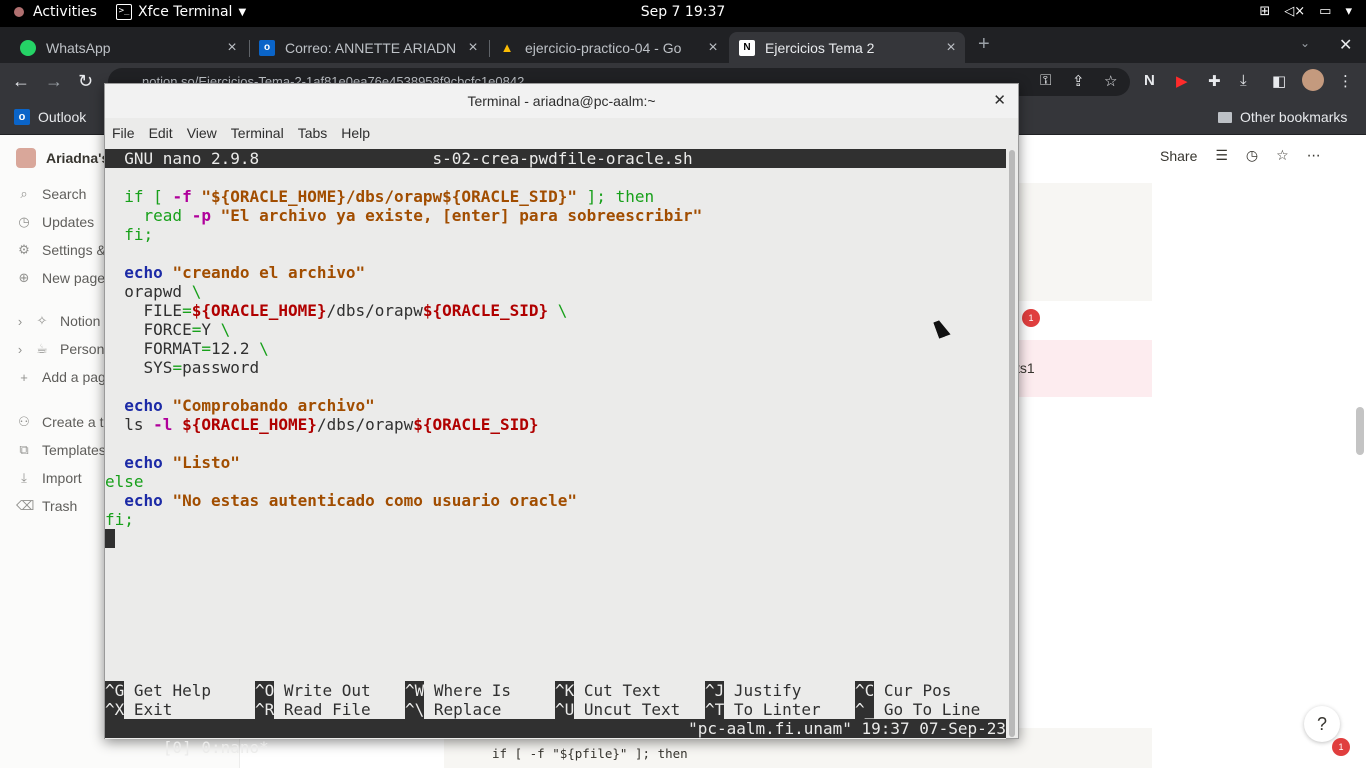 The height and width of the screenshot is (768, 1366). Describe the element at coordinates (1240, 155) in the screenshot. I see `notion-topbar-actions: Share ☰ ◷ ☆ ⋯` at that location.